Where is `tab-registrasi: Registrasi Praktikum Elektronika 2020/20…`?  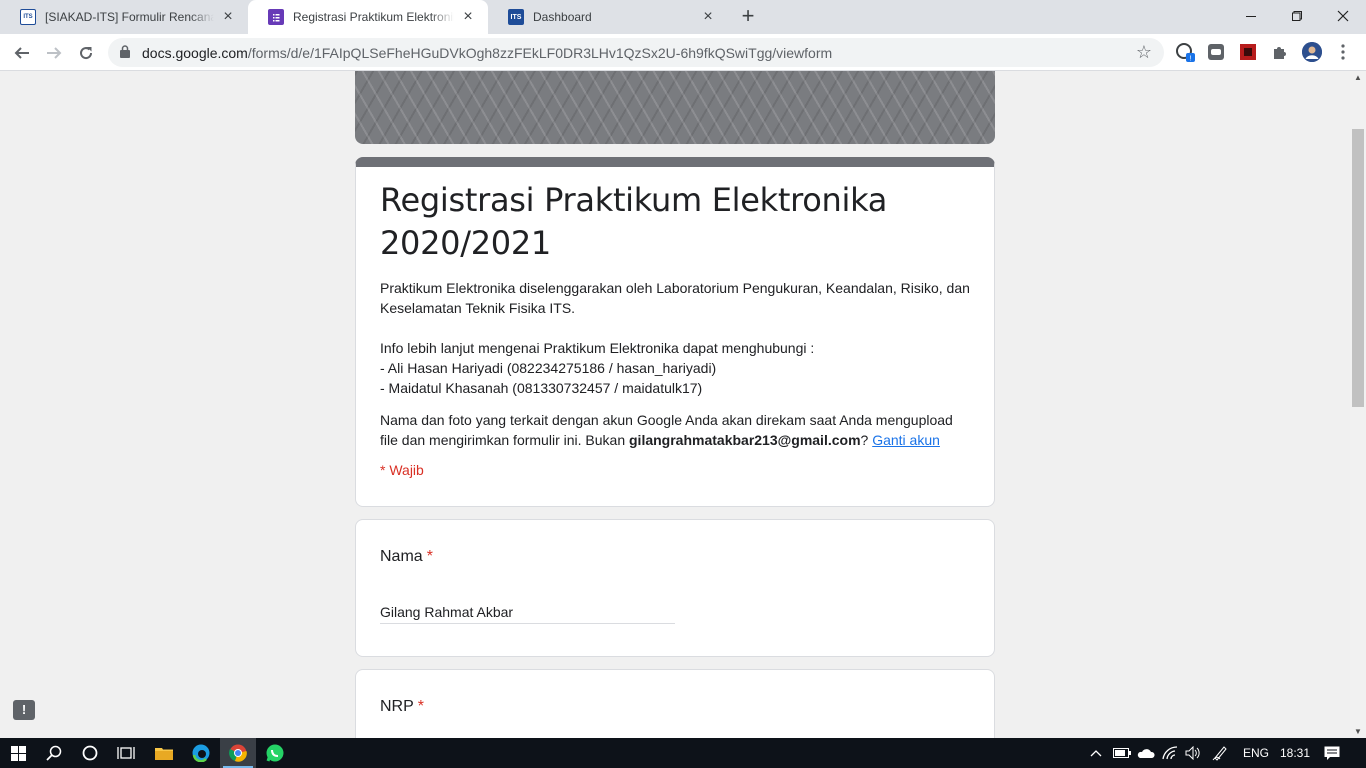 tab-registrasi: Registrasi Praktikum Elektronika 2020/20… is located at coordinates (368, 17).